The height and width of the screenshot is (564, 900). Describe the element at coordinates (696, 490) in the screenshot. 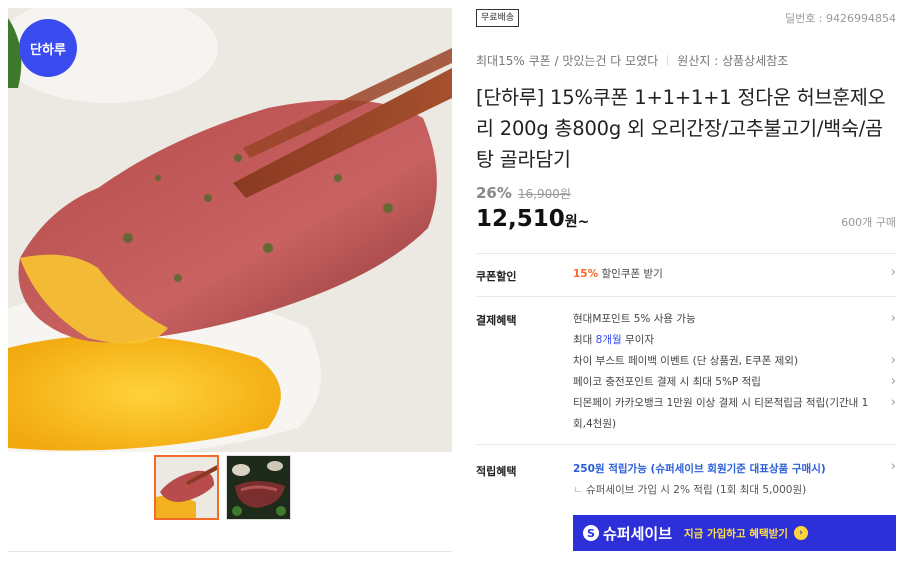

I see `reward-sub: 슈퍼세이브 가입 시 2% 적립 (1회 최대 5,000원)` at that location.